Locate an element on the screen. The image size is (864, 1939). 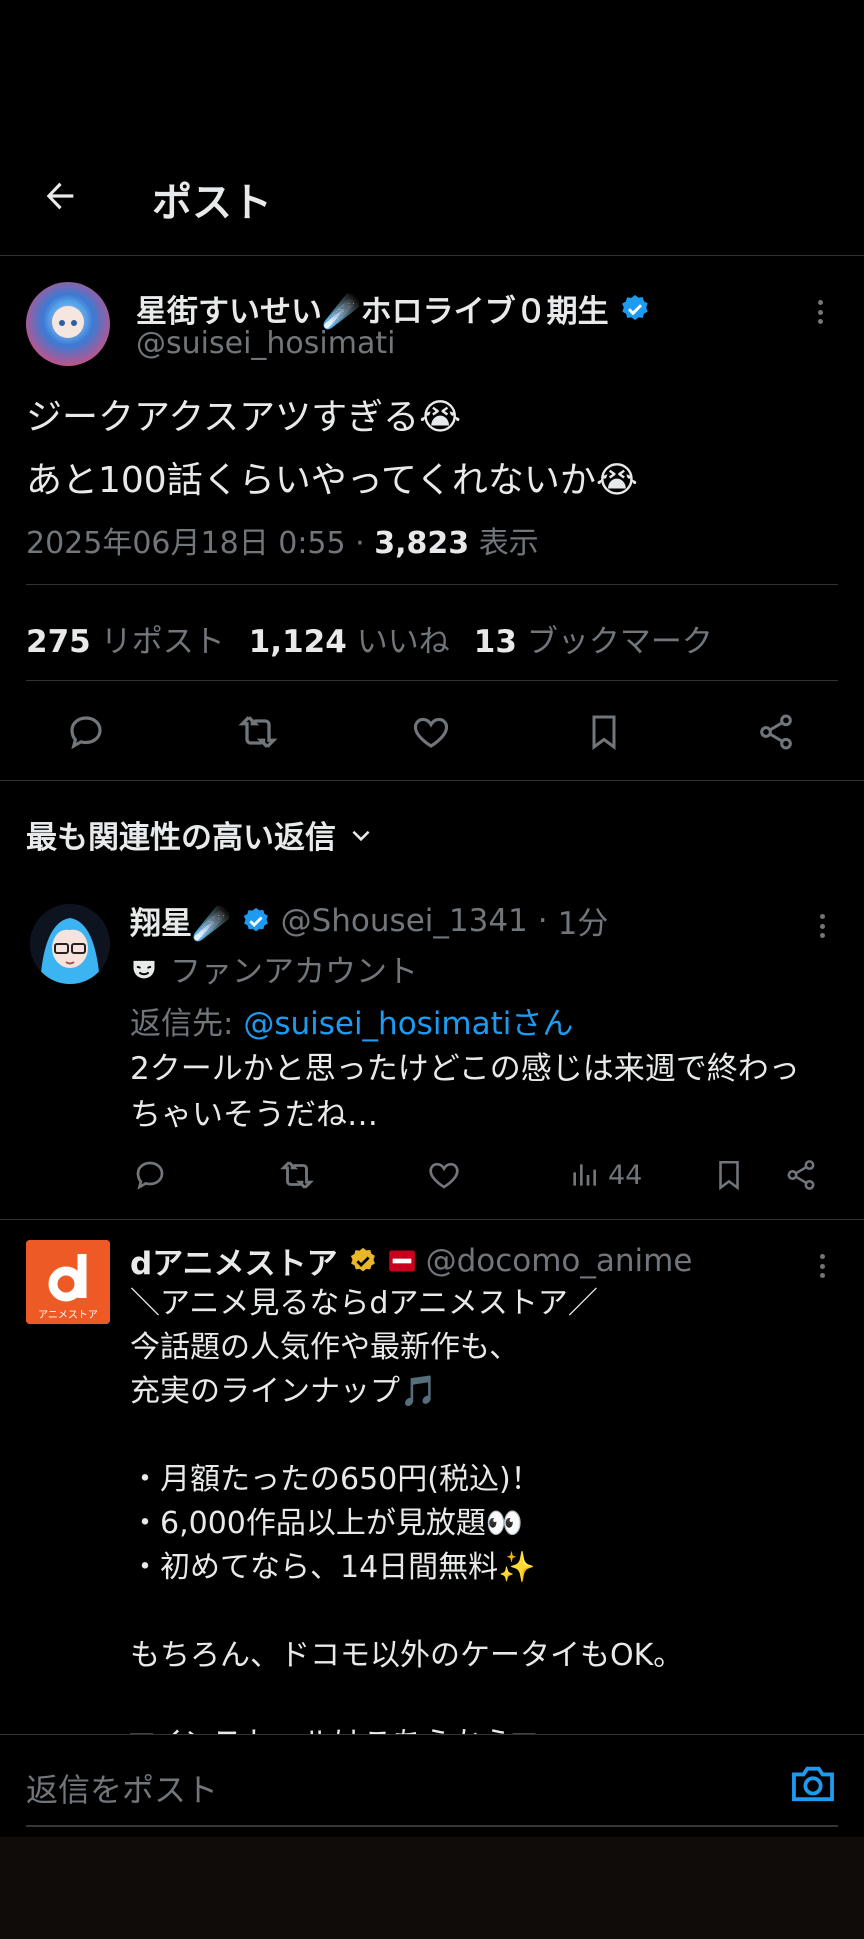
post-text: ジークアクスアツすぎる😭 あと100話くらいやってくれないか😭 is located at coordinates (332, 449).